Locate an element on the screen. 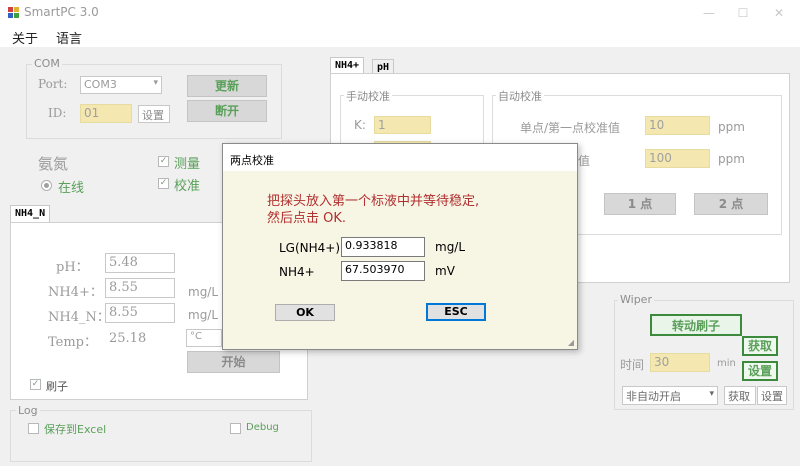  wiper-time-unit: min is located at coordinates (726, 363).